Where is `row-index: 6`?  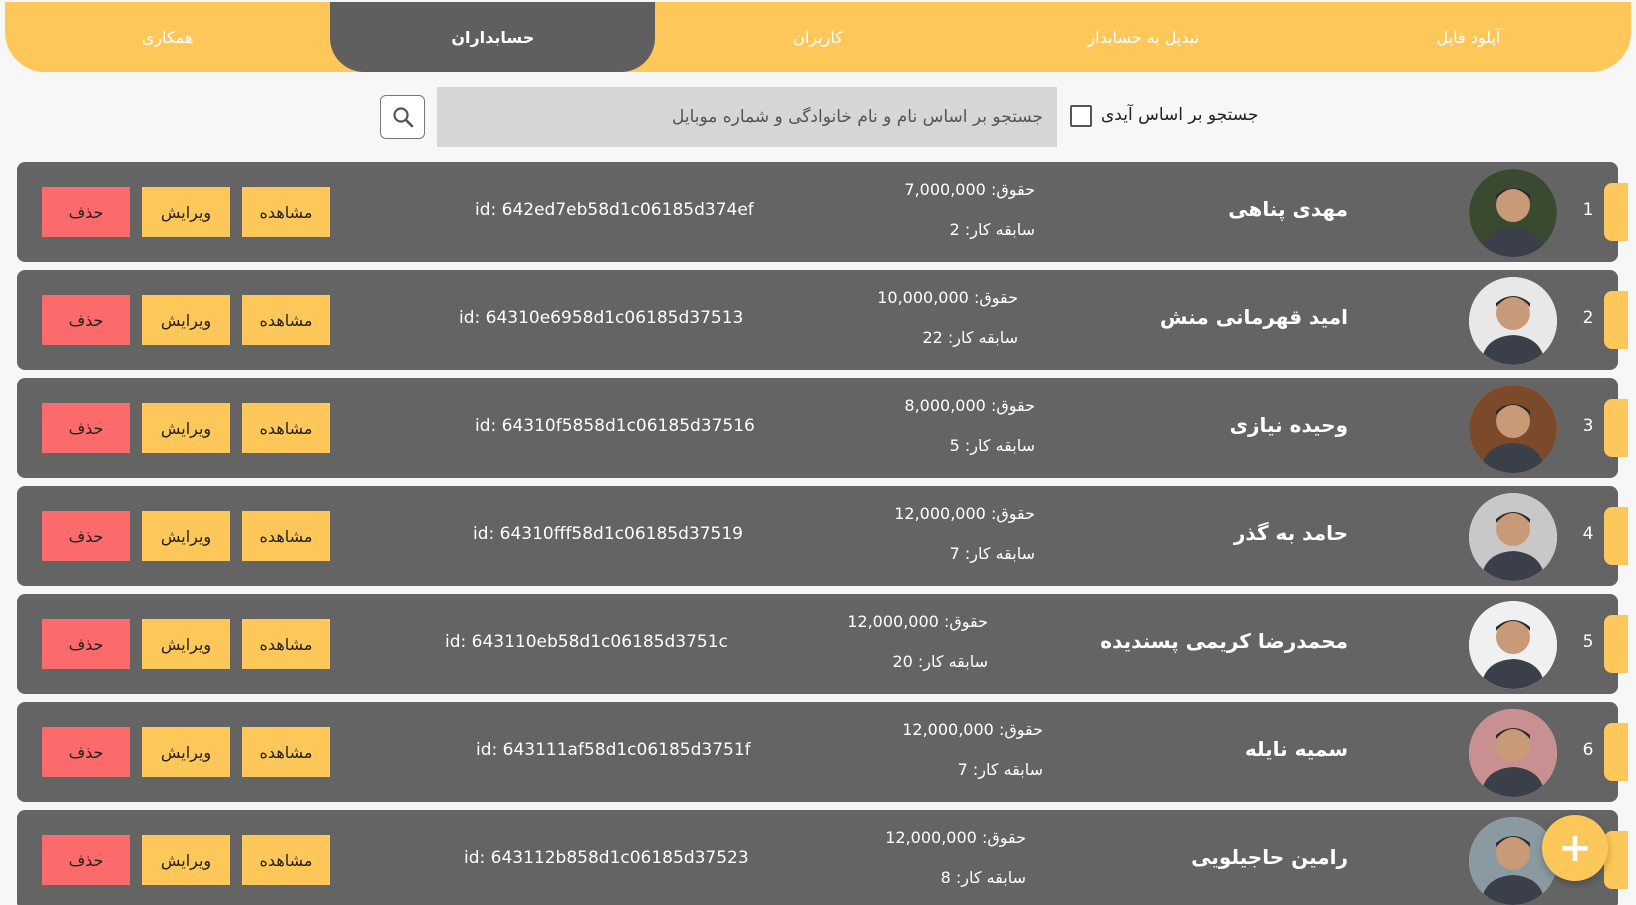 row-index: 6 is located at coordinates (1588, 750).